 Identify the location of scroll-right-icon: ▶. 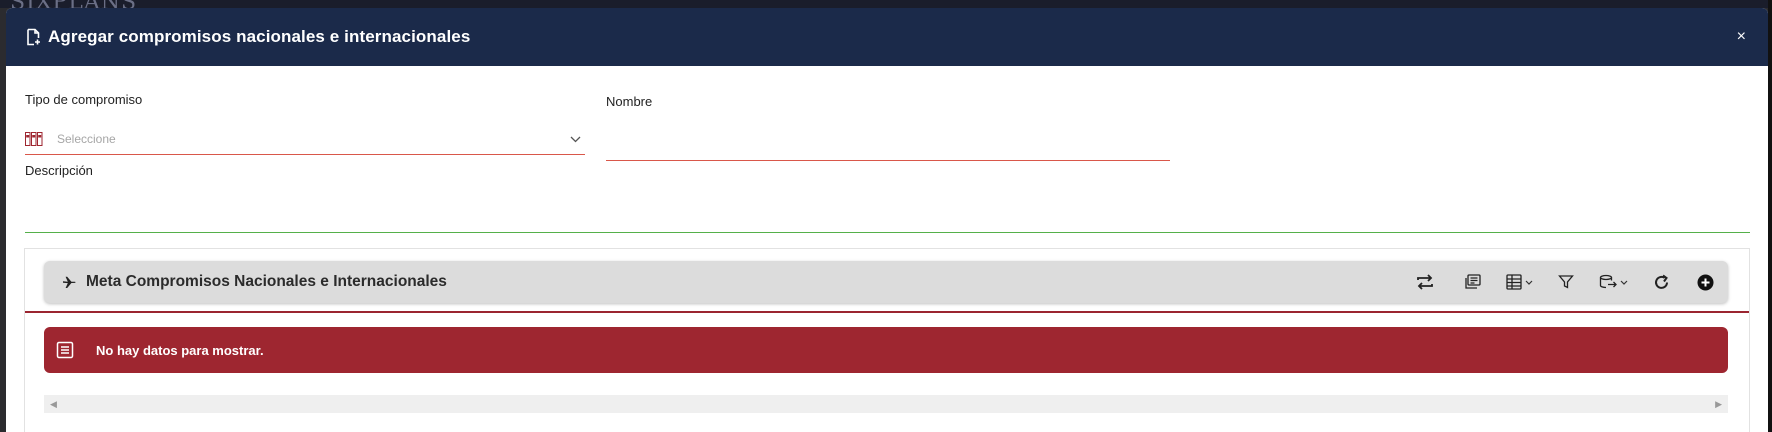
(1718, 404).